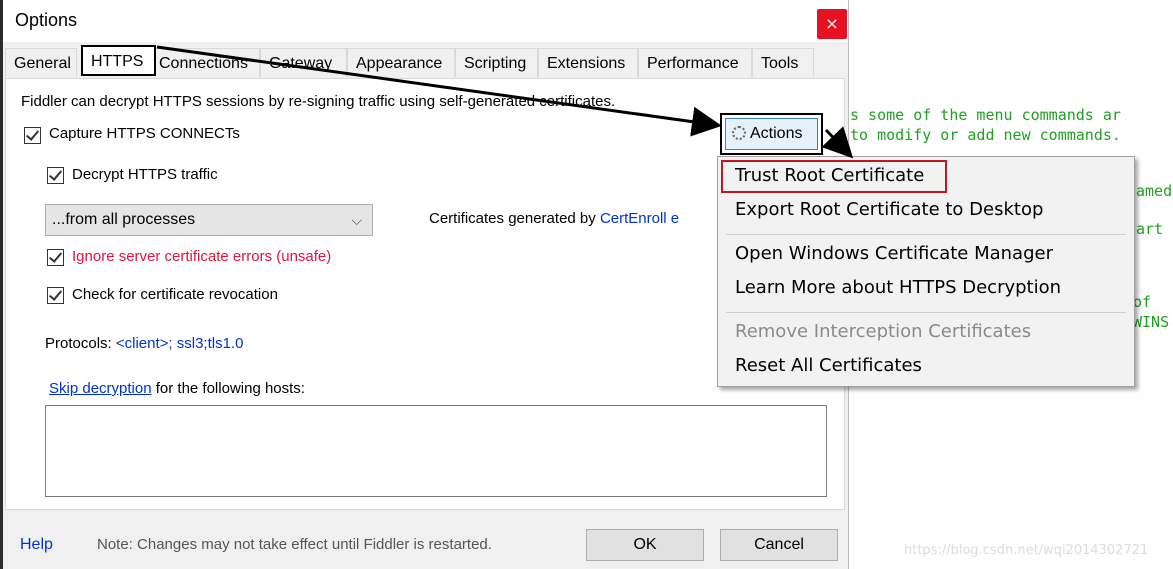  I want to click on tab-general: General, so click(41, 62).